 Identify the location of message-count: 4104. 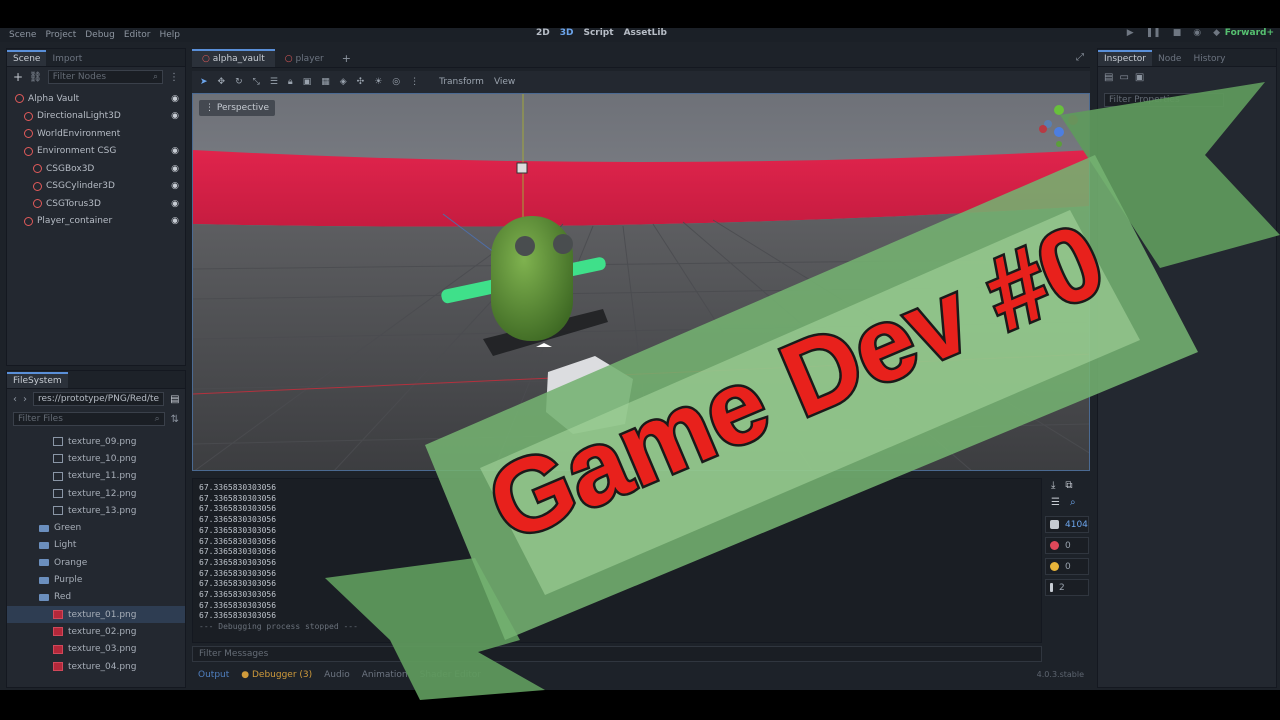
(1067, 524).